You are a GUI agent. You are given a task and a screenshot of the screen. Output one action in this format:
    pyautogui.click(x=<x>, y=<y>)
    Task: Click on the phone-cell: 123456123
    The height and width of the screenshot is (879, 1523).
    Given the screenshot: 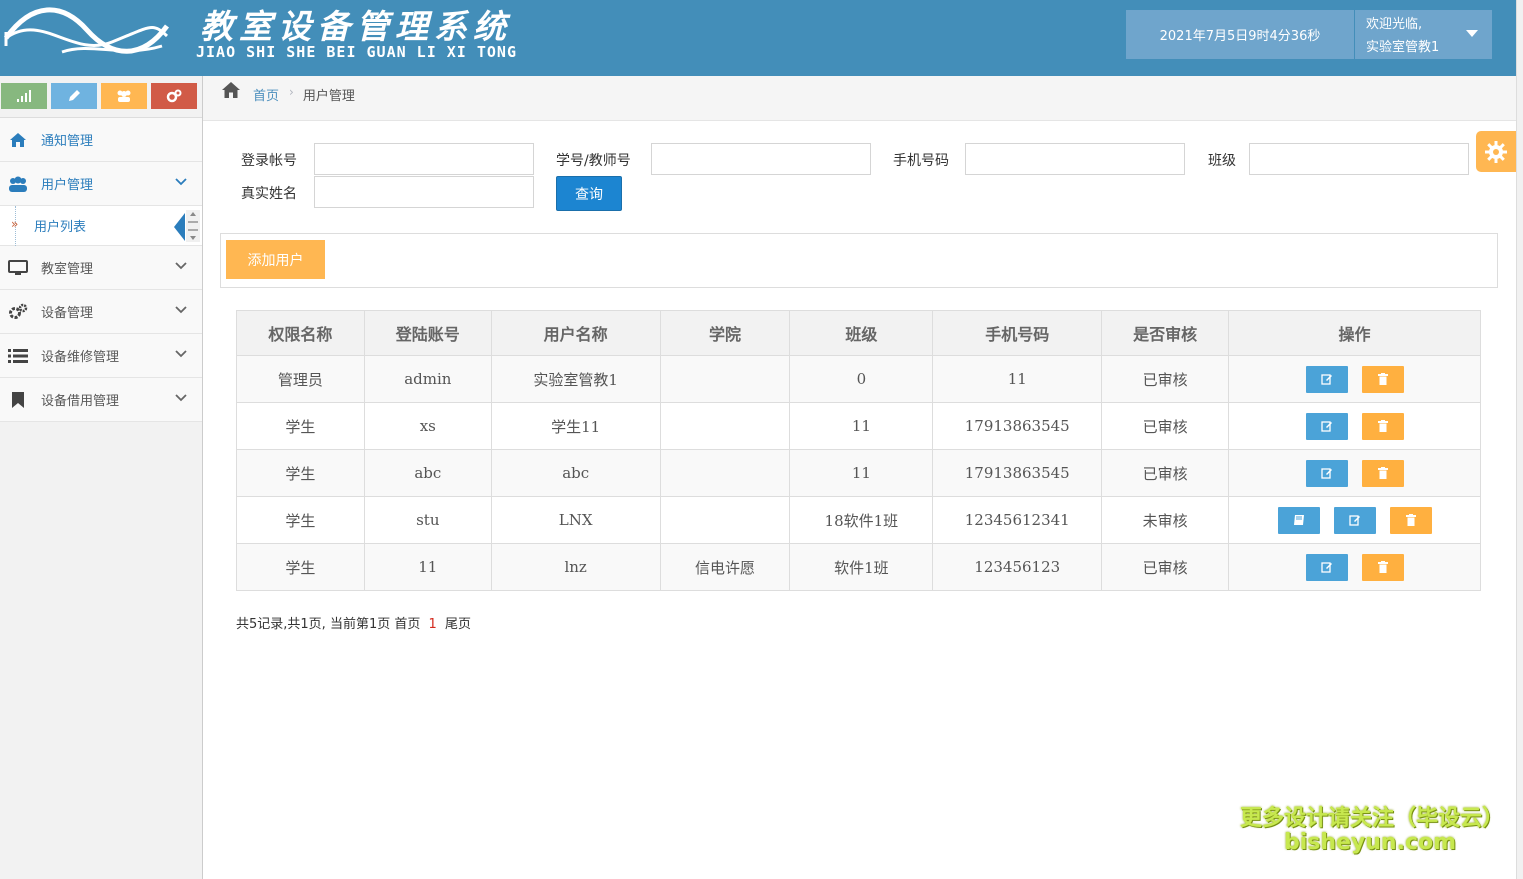 What is the action you would take?
    pyautogui.click(x=1017, y=567)
    